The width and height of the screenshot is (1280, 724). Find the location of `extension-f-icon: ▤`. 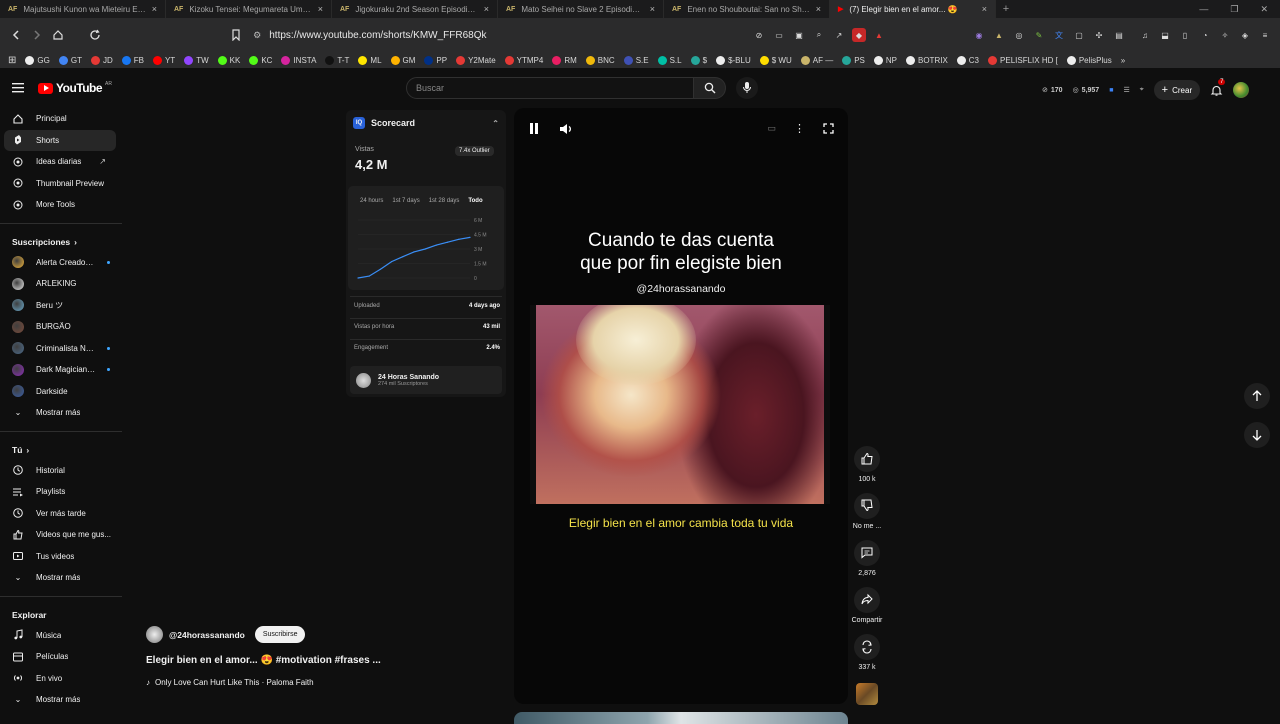

extension-f-icon: ▤ is located at coordinates (1119, 35).